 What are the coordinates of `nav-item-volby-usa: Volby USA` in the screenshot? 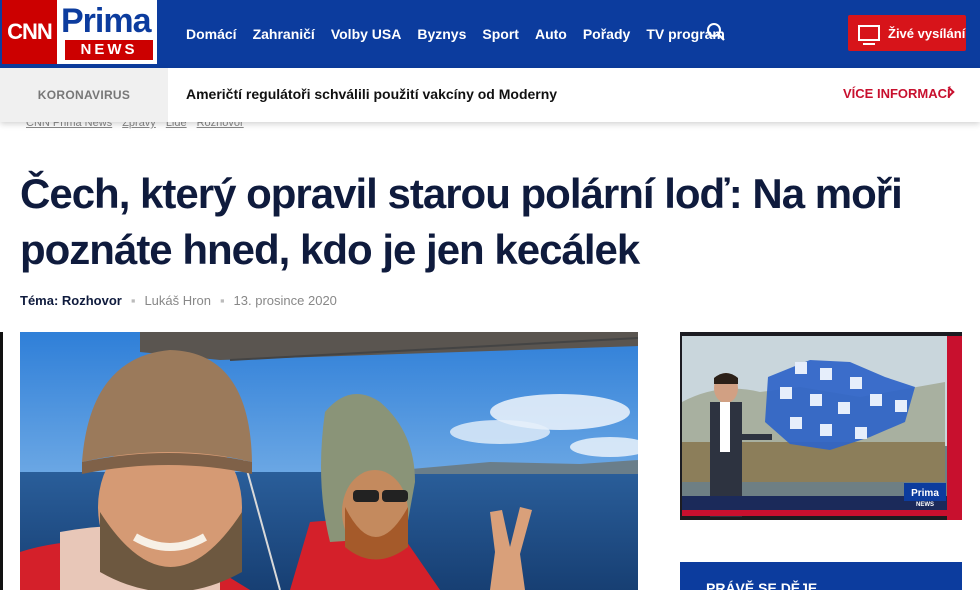 It's located at (366, 34).